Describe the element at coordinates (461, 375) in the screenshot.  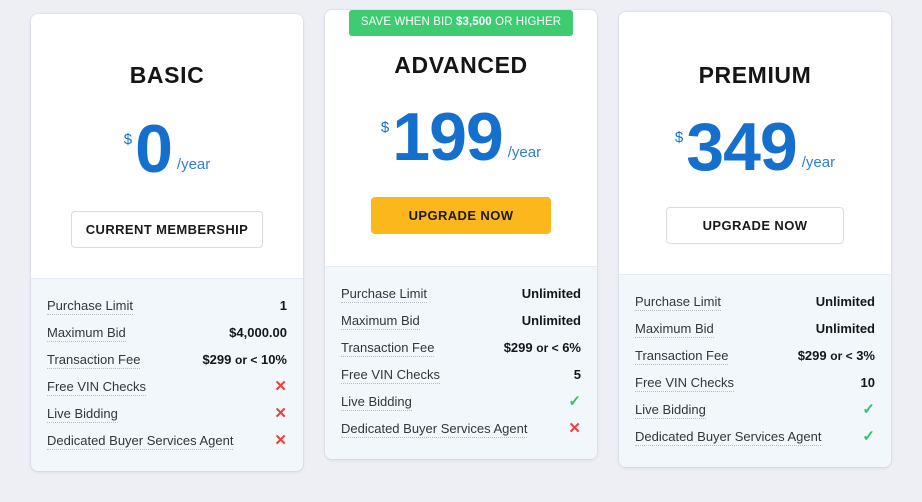
I see `feature-row: Free VIN Checks 5` at that location.